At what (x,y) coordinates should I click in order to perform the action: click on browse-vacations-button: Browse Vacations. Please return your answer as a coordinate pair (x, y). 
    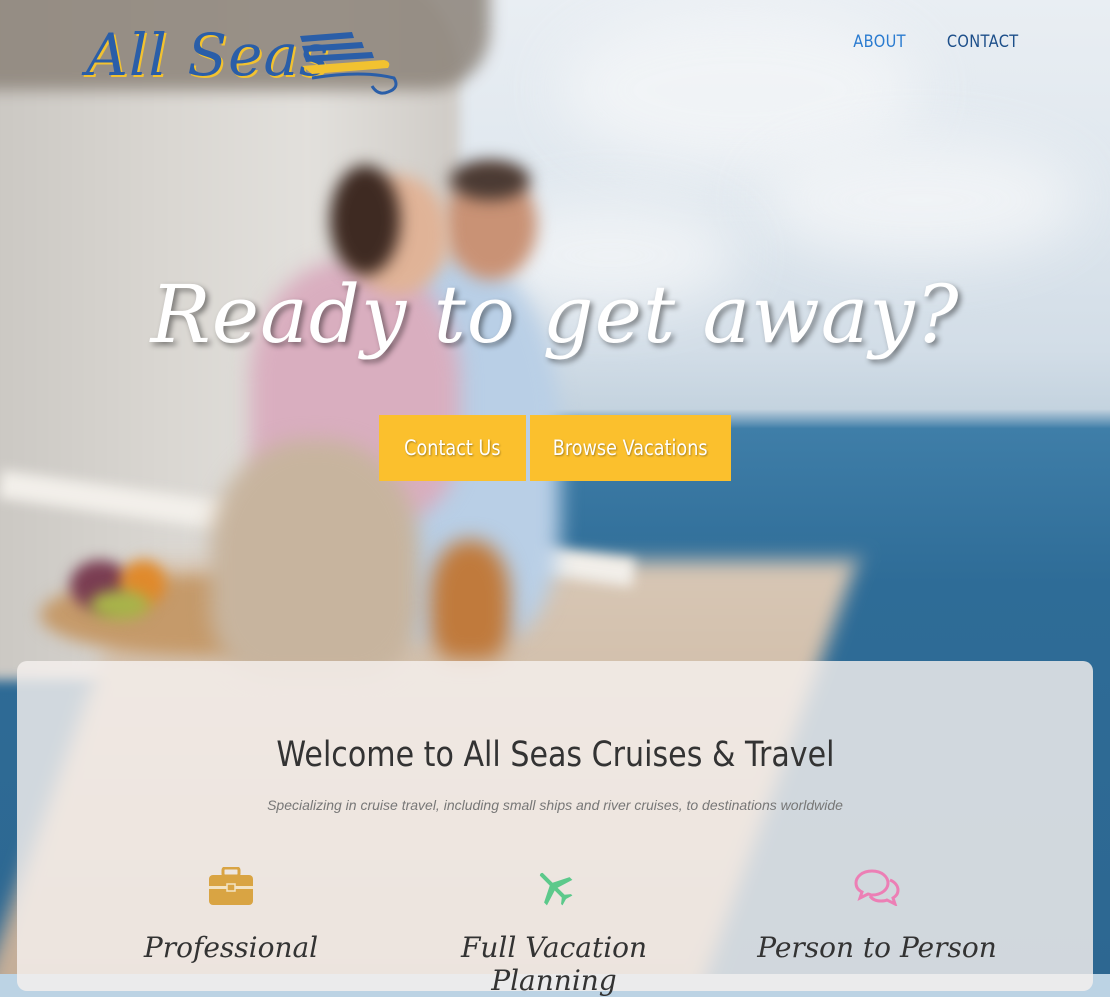
    Looking at the image, I should click on (630, 448).